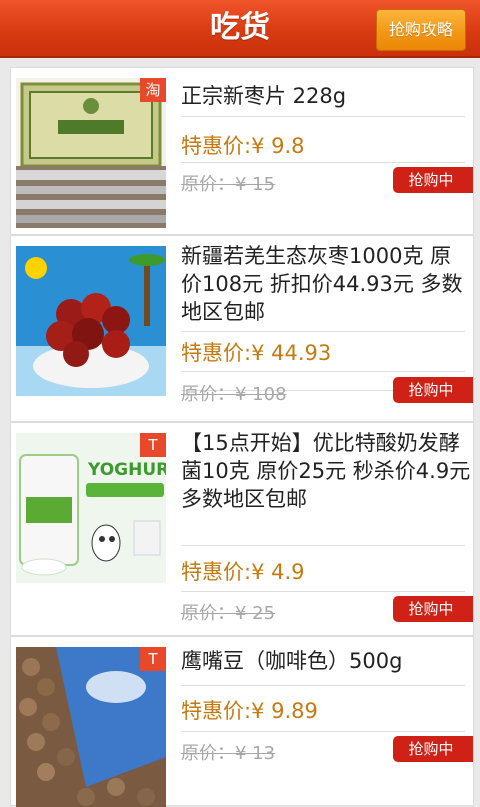  What do you see at coordinates (91, 153) in the screenshot?
I see `product-image: 淘` at bounding box center [91, 153].